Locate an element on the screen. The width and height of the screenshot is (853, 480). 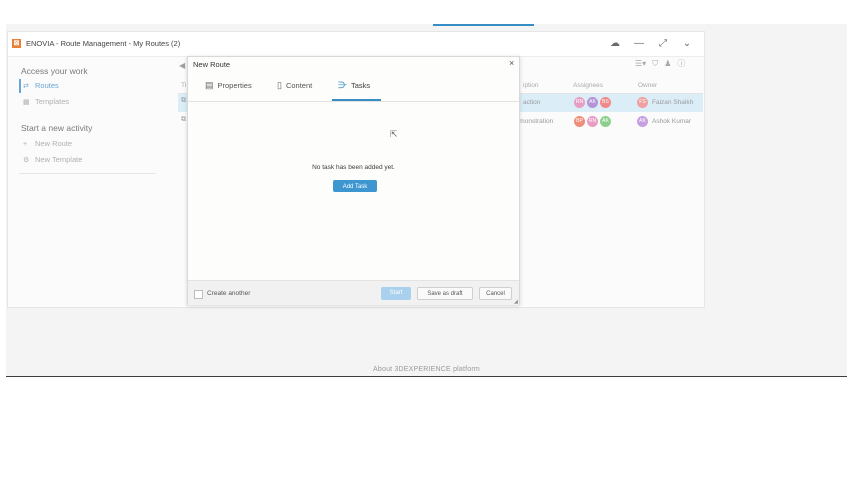
column-owner: Owner is located at coordinates (647, 85).